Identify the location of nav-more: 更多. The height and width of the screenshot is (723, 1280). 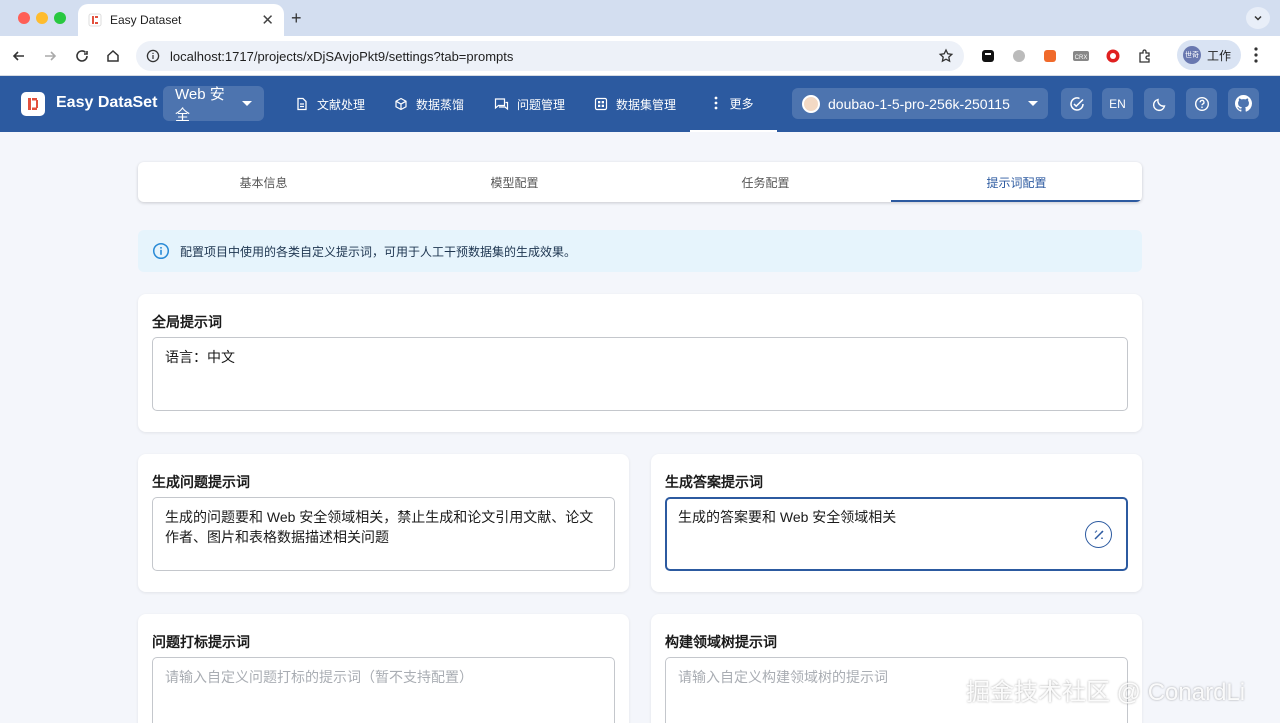
(733, 104).